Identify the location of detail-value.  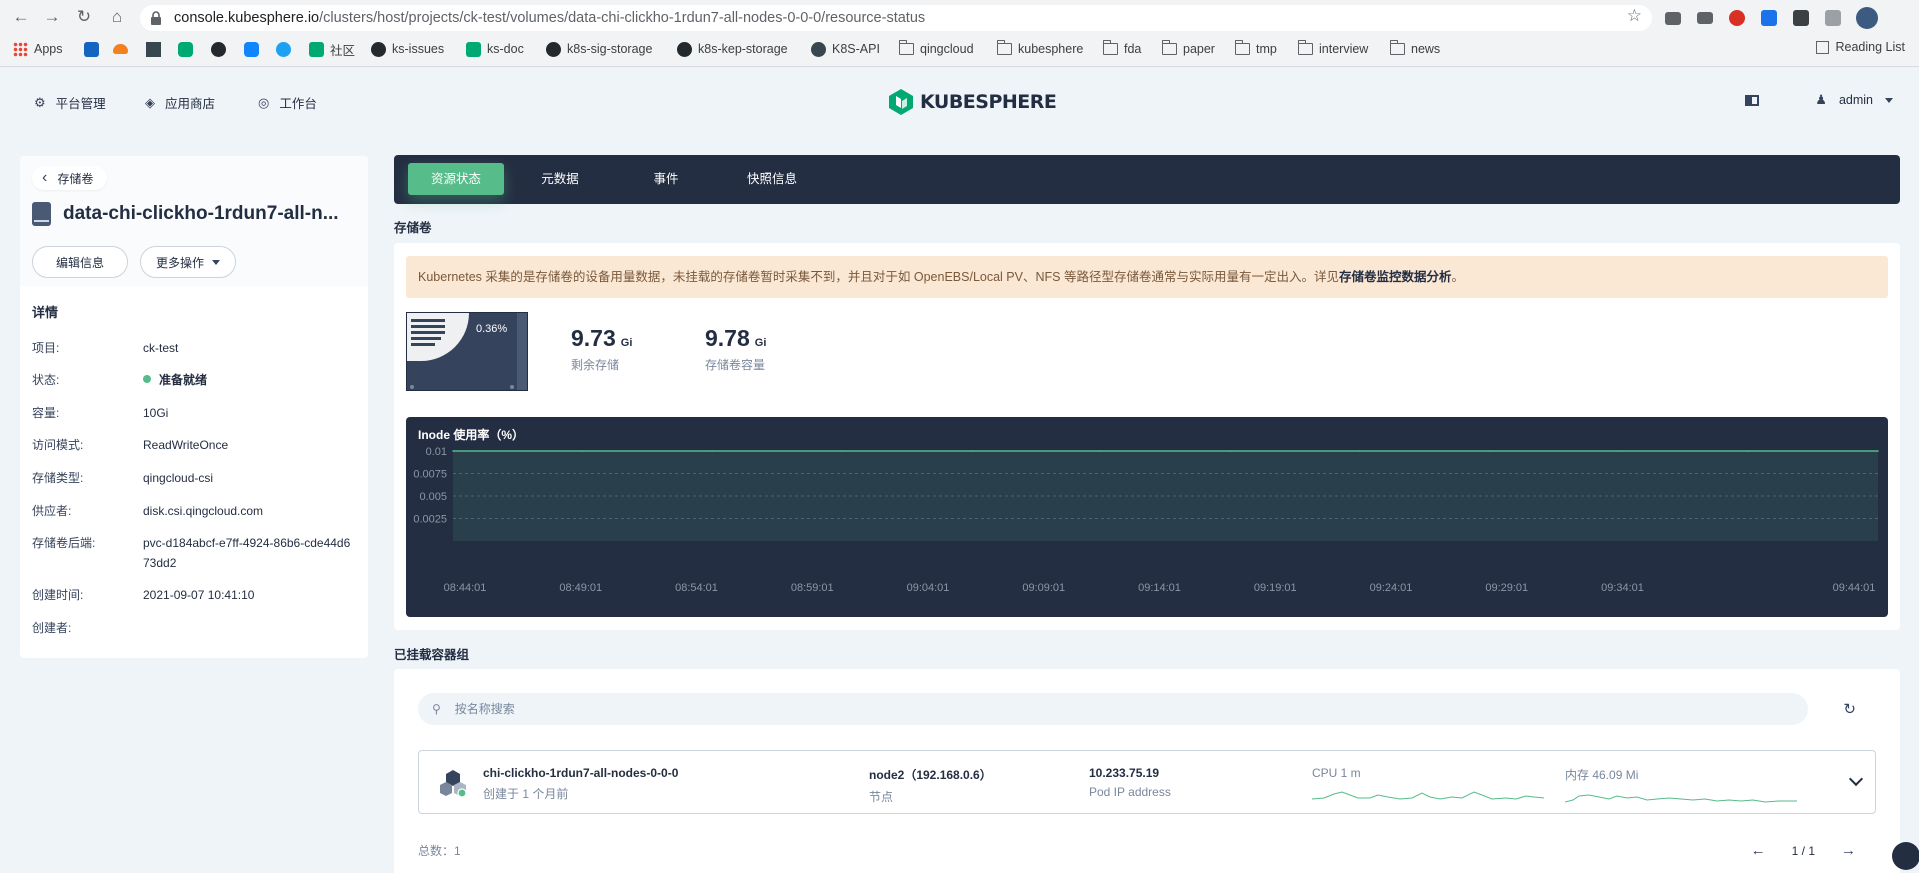
(248, 628).